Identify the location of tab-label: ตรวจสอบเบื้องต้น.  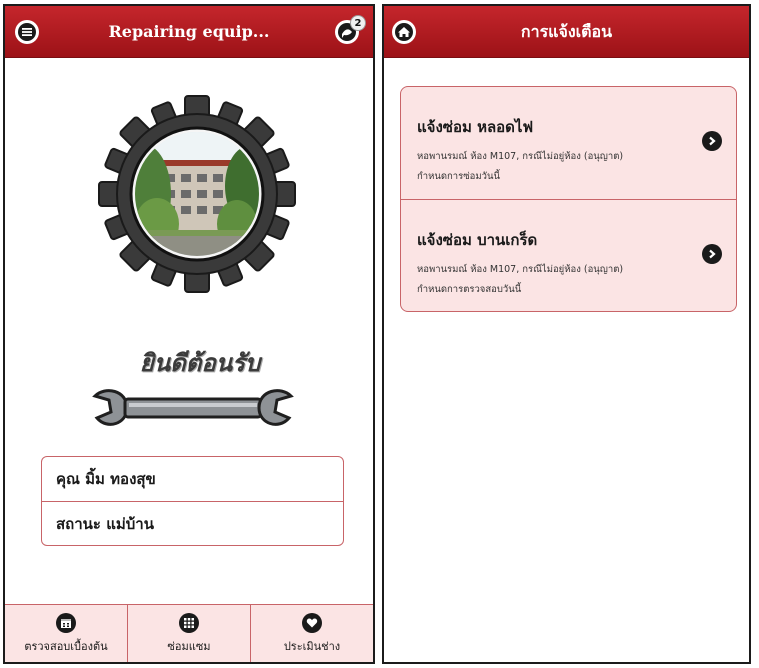
(66, 646).